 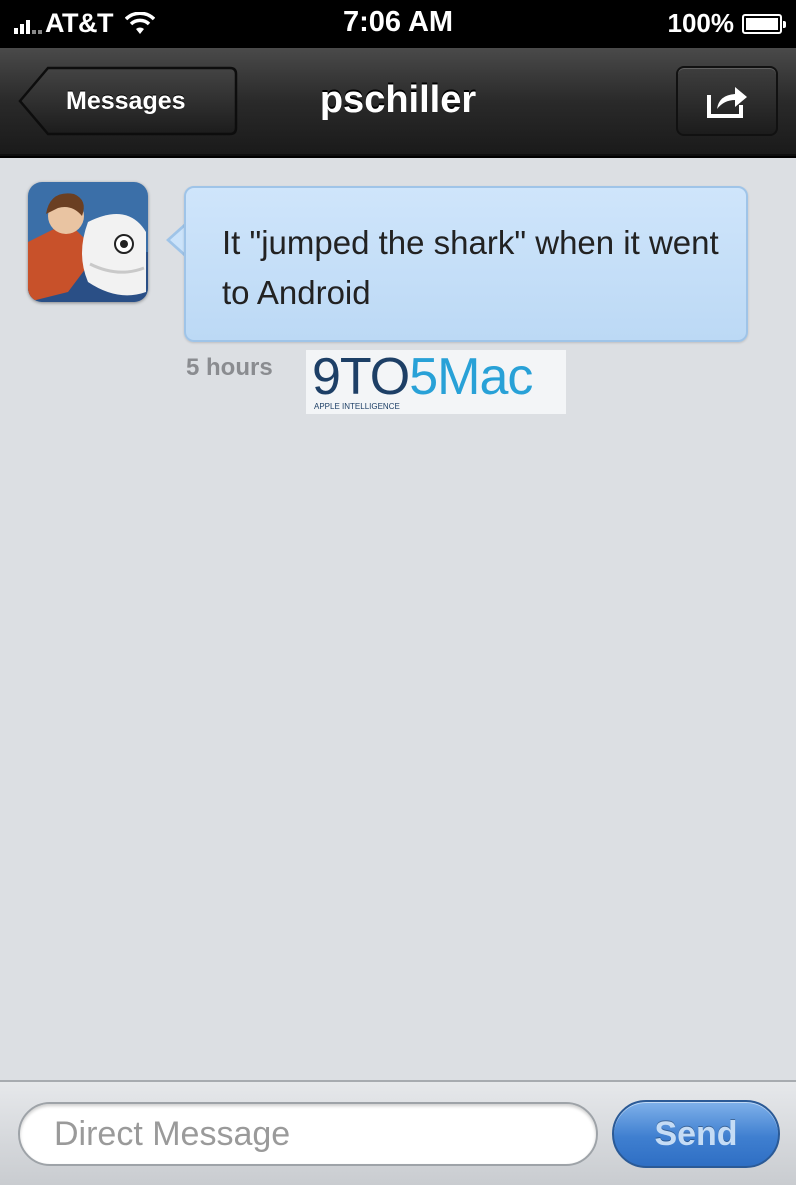 I want to click on cartoon-avatar-image, so click(x=88, y=242).